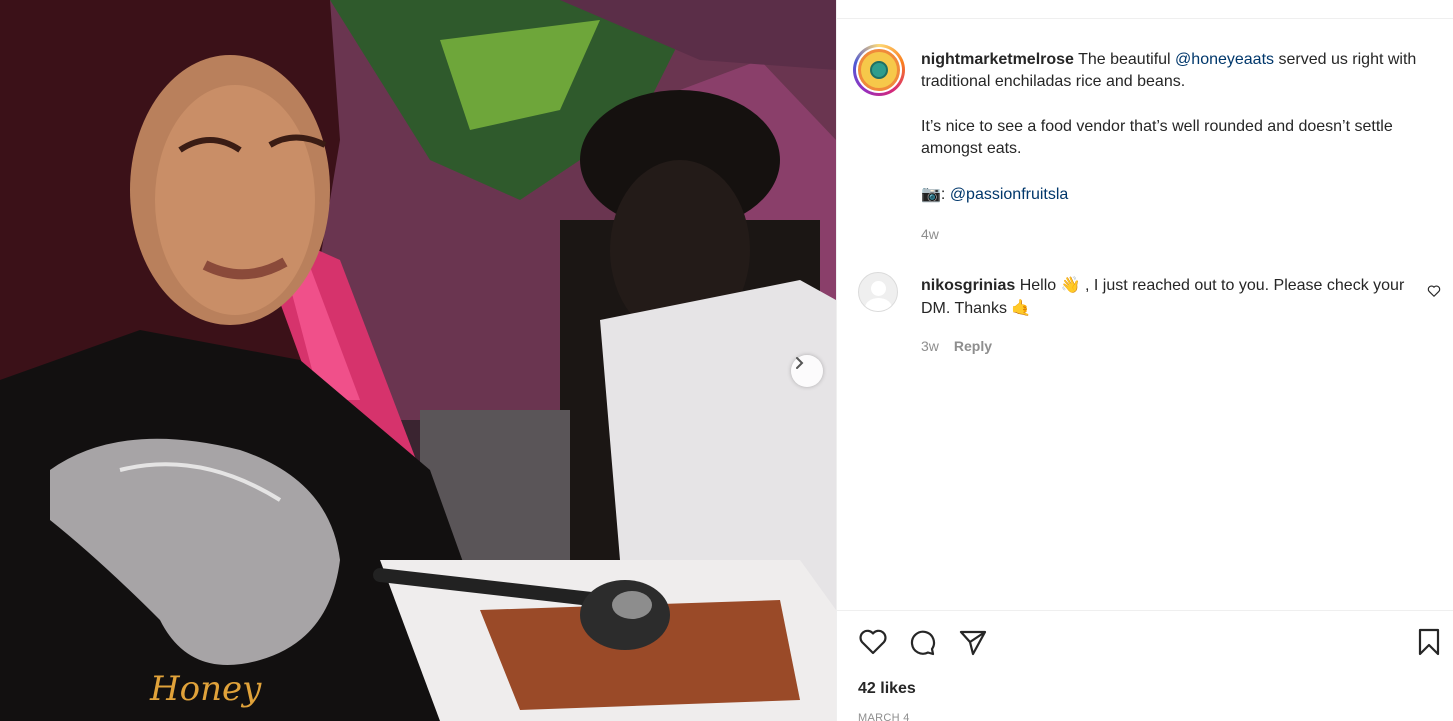 The height and width of the screenshot is (721, 1453). What do you see at coordinates (973, 346) in the screenshot?
I see `reply-button: Reply` at bounding box center [973, 346].